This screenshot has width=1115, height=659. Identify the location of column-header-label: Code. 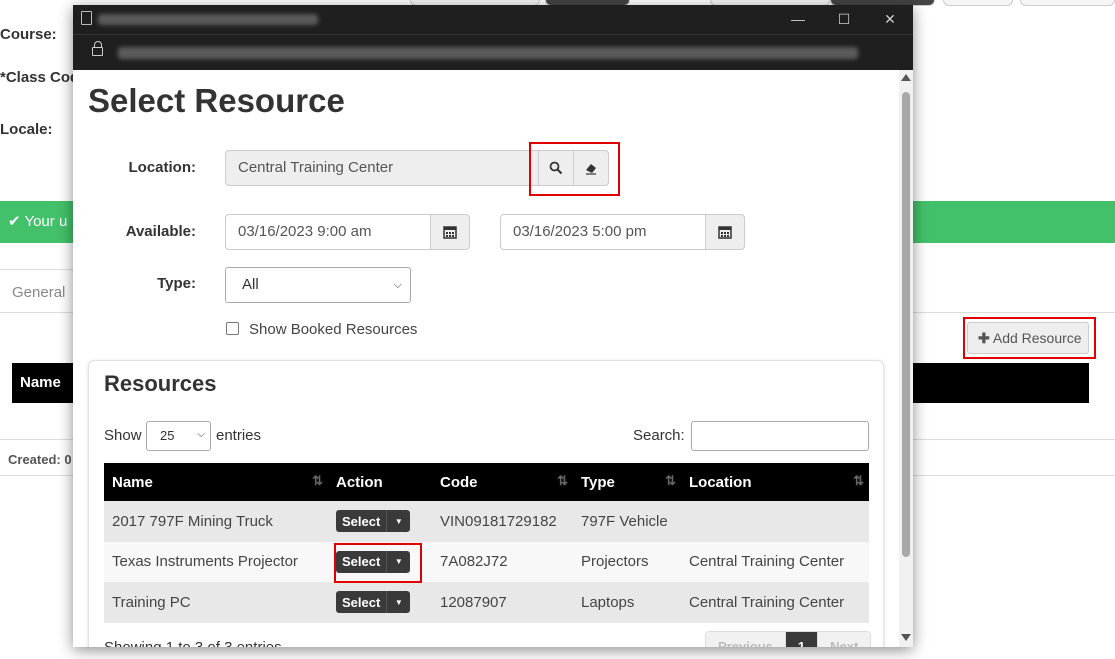
(459, 482).